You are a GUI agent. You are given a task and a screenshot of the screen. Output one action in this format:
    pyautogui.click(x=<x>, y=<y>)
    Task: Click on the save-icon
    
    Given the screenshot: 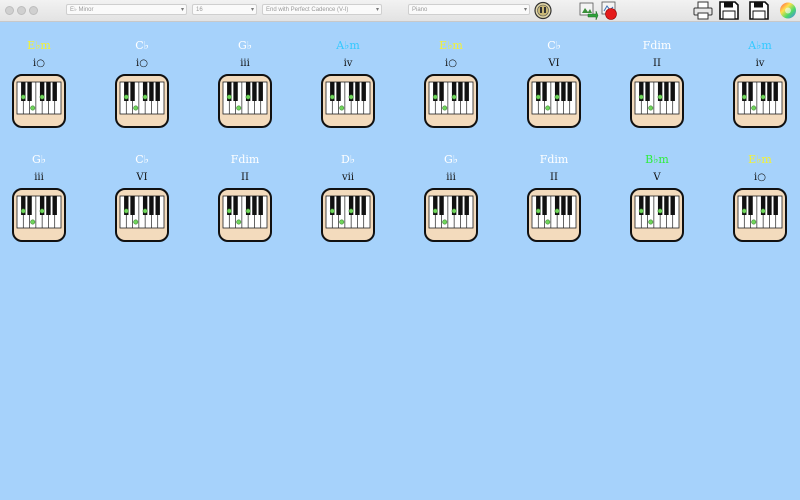 What is the action you would take?
    pyautogui.click(x=729, y=10)
    